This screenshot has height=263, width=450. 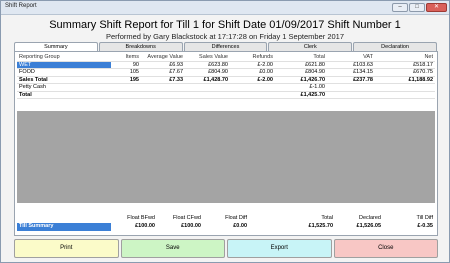 What do you see at coordinates (134, 72) in the screenshot?
I see `cell: 105` at bounding box center [134, 72].